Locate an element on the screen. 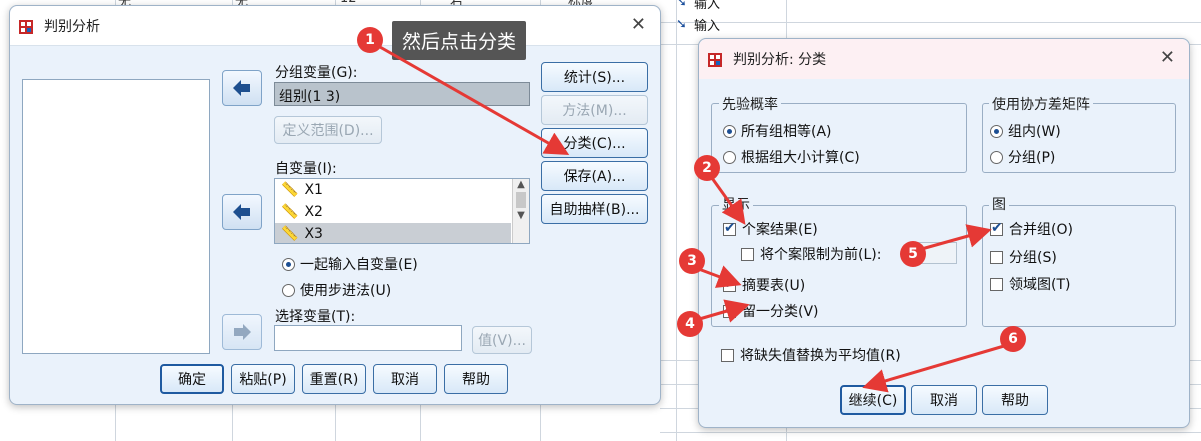 This screenshot has width=1201, height=441. list-item: 📏 X1 is located at coordinates (402, 190).